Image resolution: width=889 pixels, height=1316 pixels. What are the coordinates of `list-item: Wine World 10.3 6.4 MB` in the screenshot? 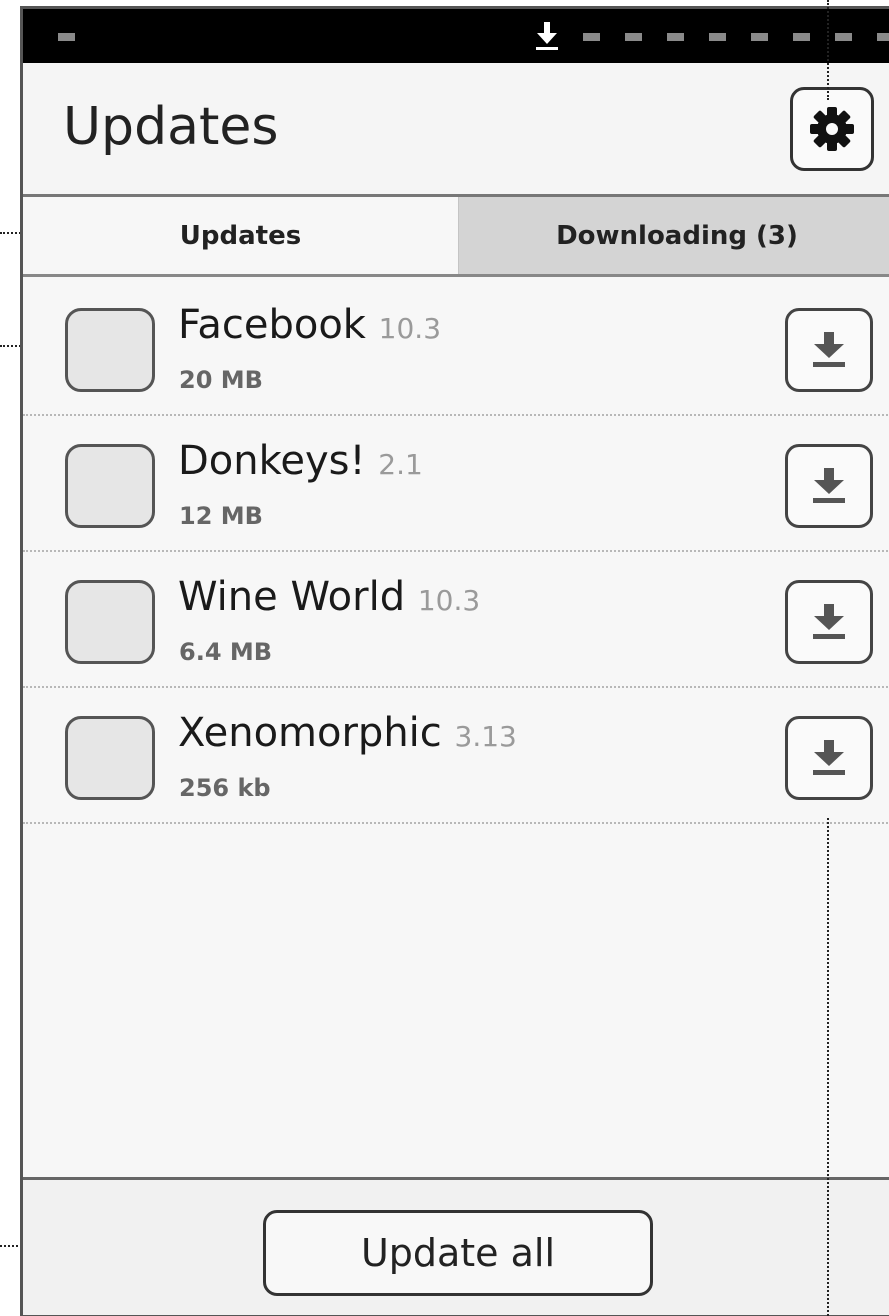 It's located at (456, 620).